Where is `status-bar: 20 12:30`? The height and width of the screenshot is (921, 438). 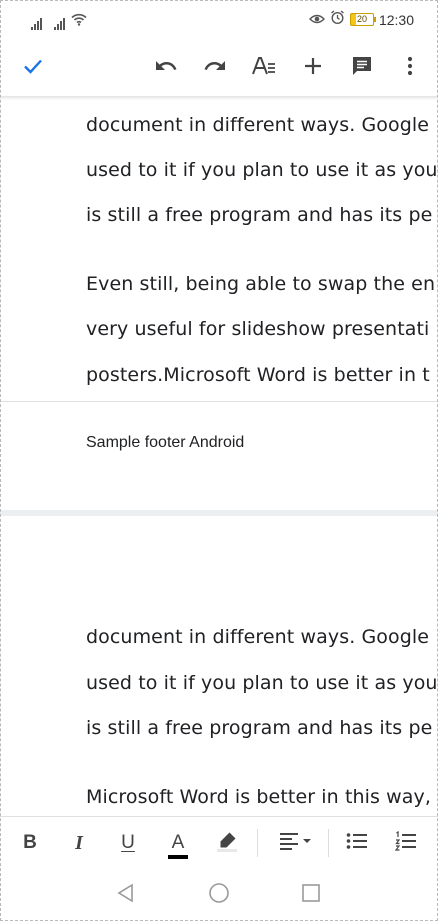 status-bar: 20 12:30 is located at coordinates (219, 20).